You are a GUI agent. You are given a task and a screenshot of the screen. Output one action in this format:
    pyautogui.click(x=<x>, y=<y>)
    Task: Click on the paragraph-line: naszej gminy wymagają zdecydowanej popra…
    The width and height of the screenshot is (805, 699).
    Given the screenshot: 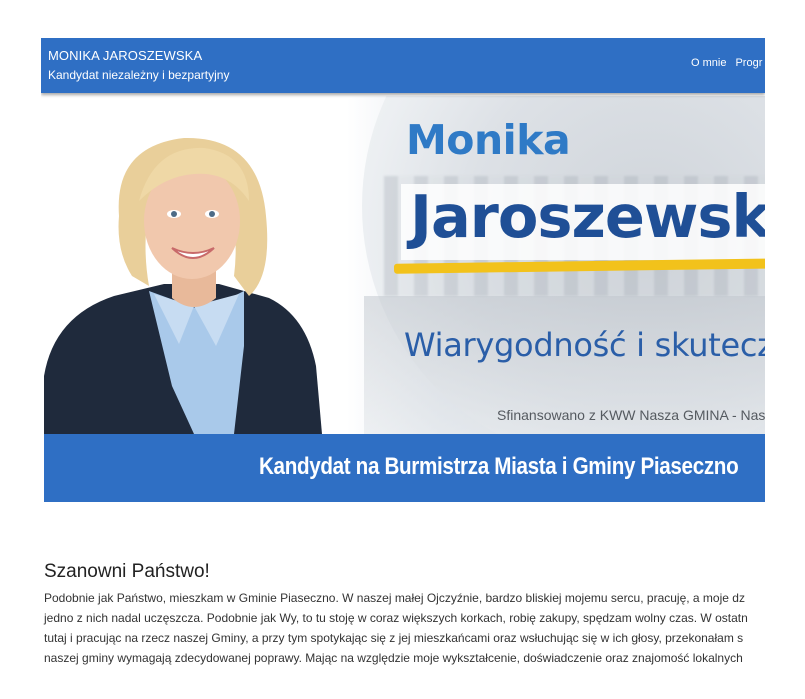 What is the action you would take?
    pyautogui.click(x=393, y=658)
    